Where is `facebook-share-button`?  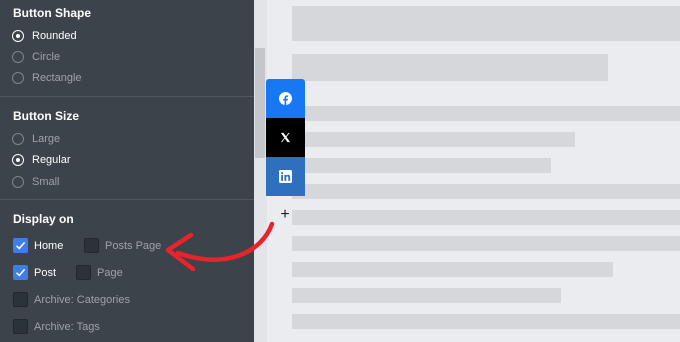 facebook-share-button is located at coordinates (285, 98).